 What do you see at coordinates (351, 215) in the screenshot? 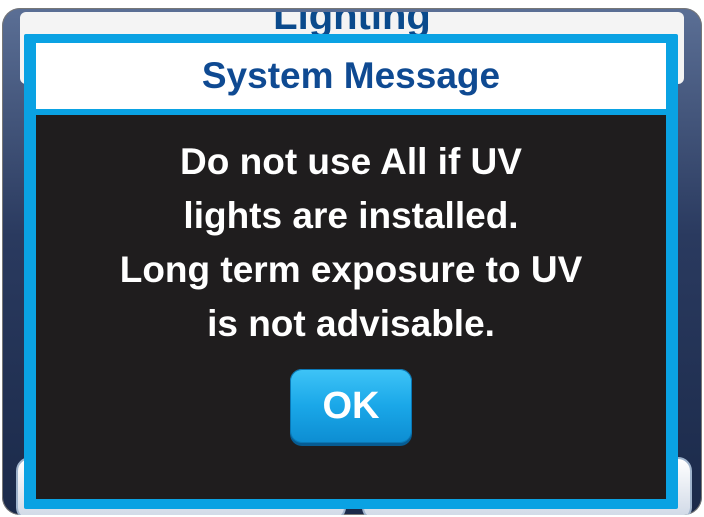
I see `message-line: lights are installed.` at bounding box center [351, 215].